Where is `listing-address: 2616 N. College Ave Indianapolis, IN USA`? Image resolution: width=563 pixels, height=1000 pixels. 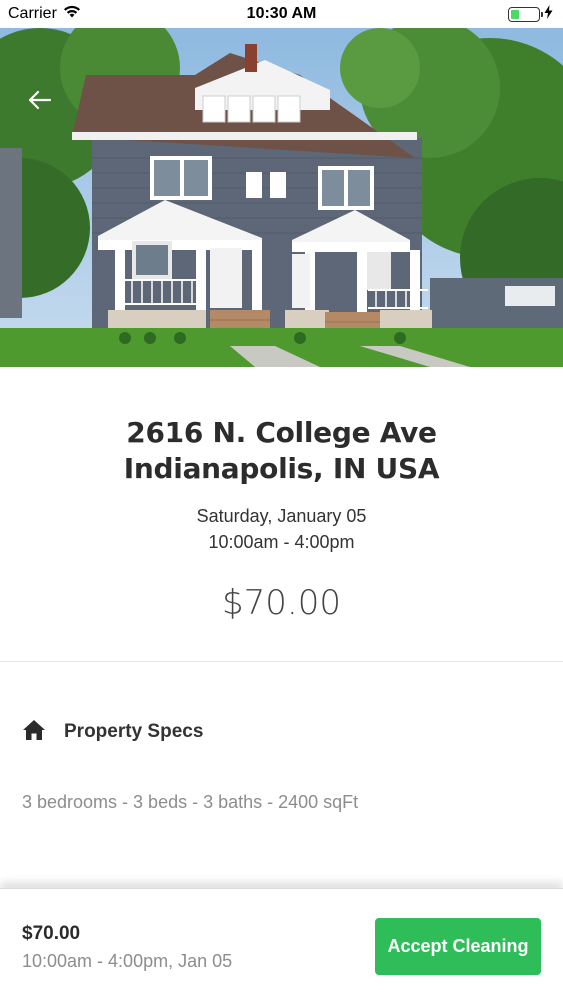 listing-address: 2616 N. College Ave Indianapolis, IN USA is located at coordinates (281, 450).